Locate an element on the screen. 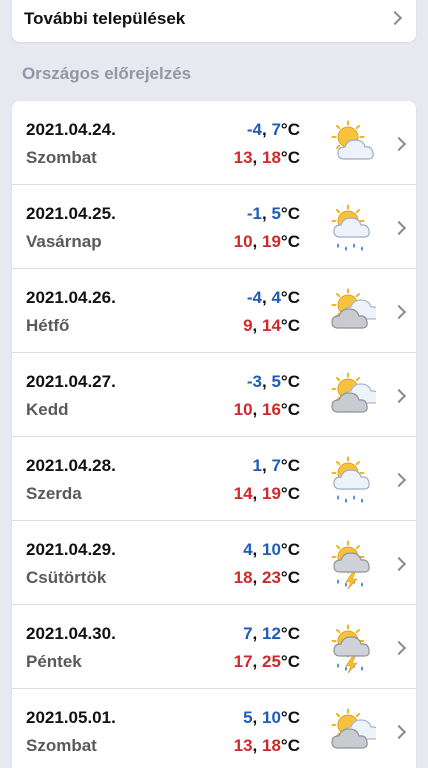 The image size is (428, 768). forecast-day: Csütörtök is located at coordinates (66, 577).